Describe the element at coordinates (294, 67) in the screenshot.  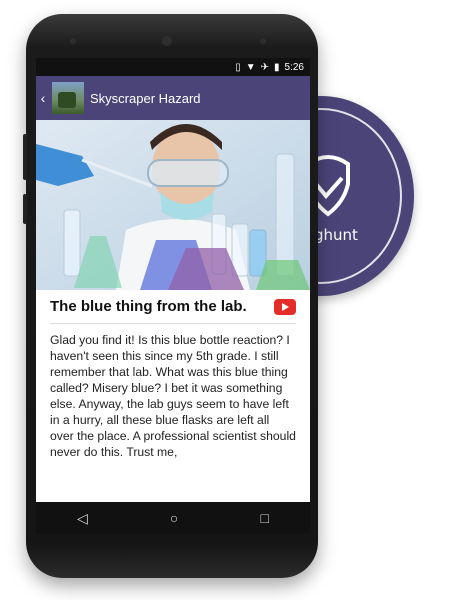
I see `status-time: 5:26` at that location.